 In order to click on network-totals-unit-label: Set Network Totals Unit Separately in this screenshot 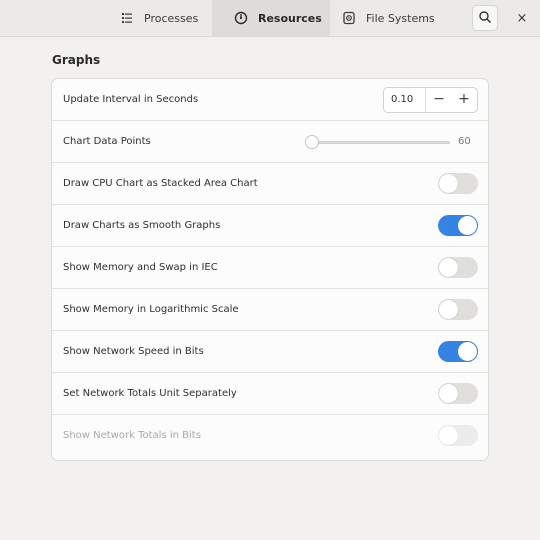, I will do `click(150, 393)`.